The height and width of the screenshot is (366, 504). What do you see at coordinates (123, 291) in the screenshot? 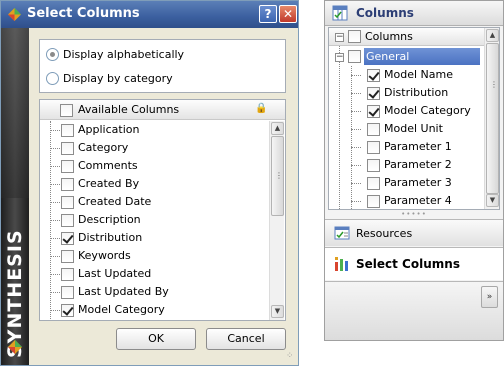
I see `column-label: Last Updated By` at bounding box center [123, 291].